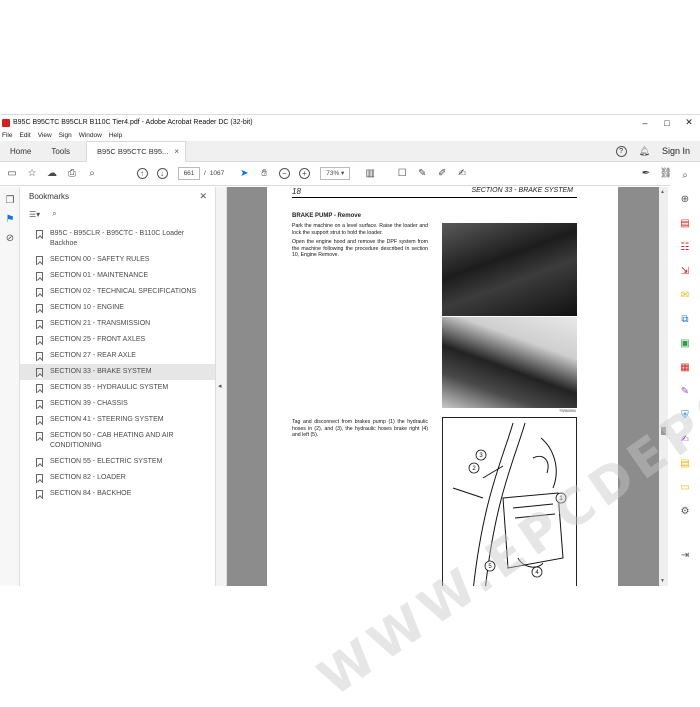 The height and width of the screenshot is (707, 700). Describe the element at coordinates (107, 419) in the screenshot. I see `bookmark-label: SECTION 41 - STEERING SYSTEM` at that location.